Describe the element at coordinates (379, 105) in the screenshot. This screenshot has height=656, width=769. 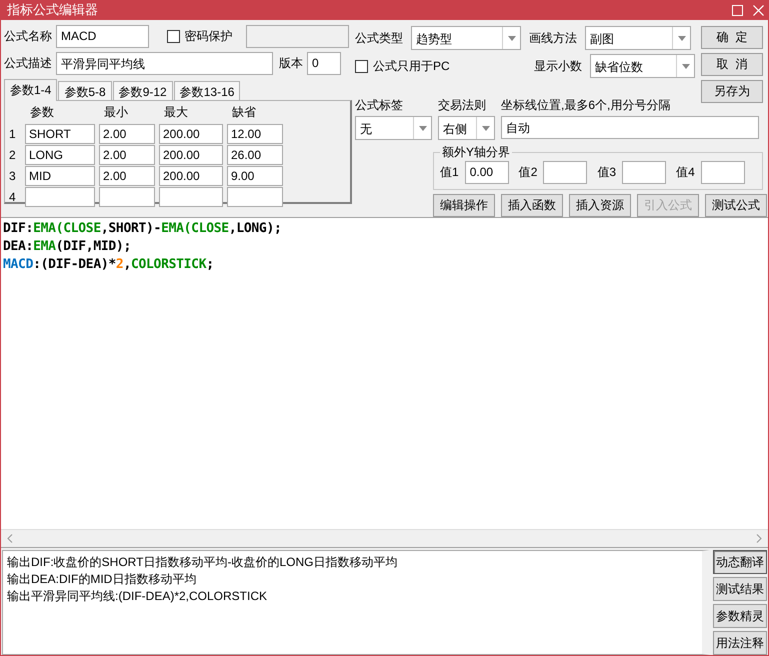
I see `field-label: 公式标签` at that location.